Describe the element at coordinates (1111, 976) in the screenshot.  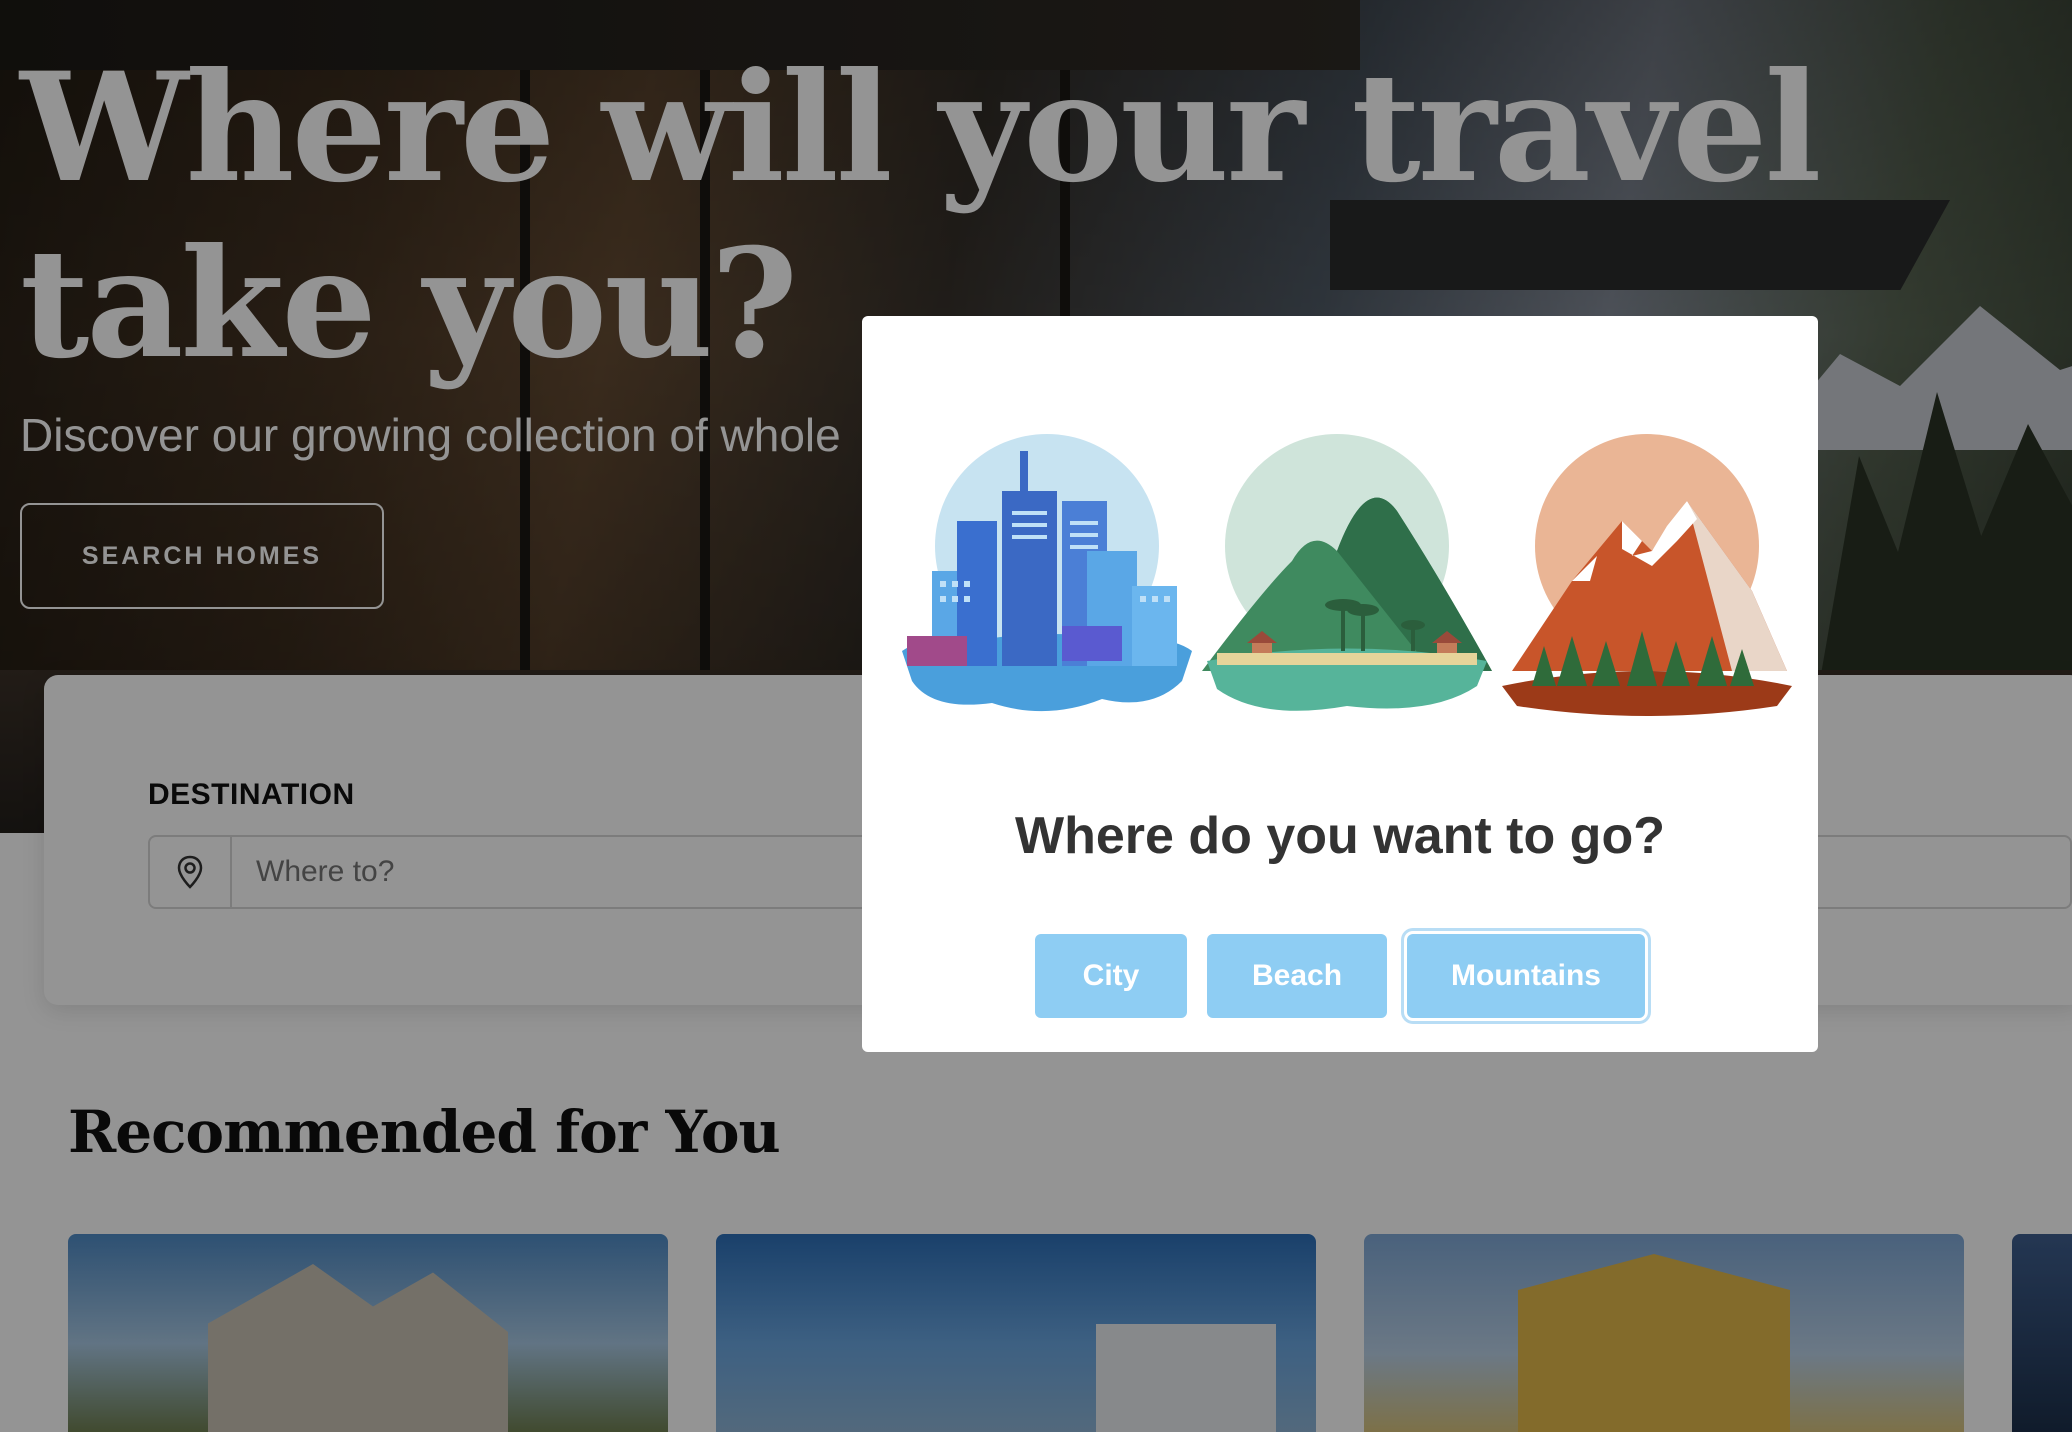
I see `city-button: City` at that location.